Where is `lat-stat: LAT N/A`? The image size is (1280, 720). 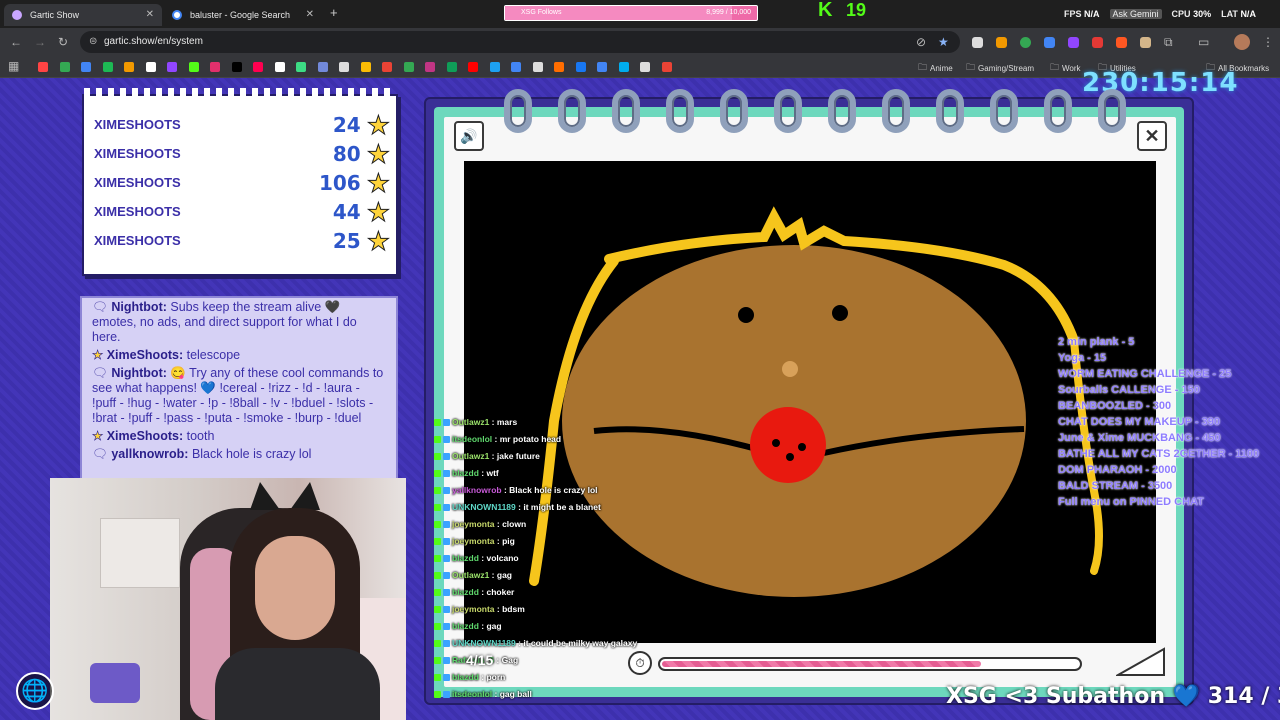 lat-stat: LAT N/A is located at coordinates (1238, 14).